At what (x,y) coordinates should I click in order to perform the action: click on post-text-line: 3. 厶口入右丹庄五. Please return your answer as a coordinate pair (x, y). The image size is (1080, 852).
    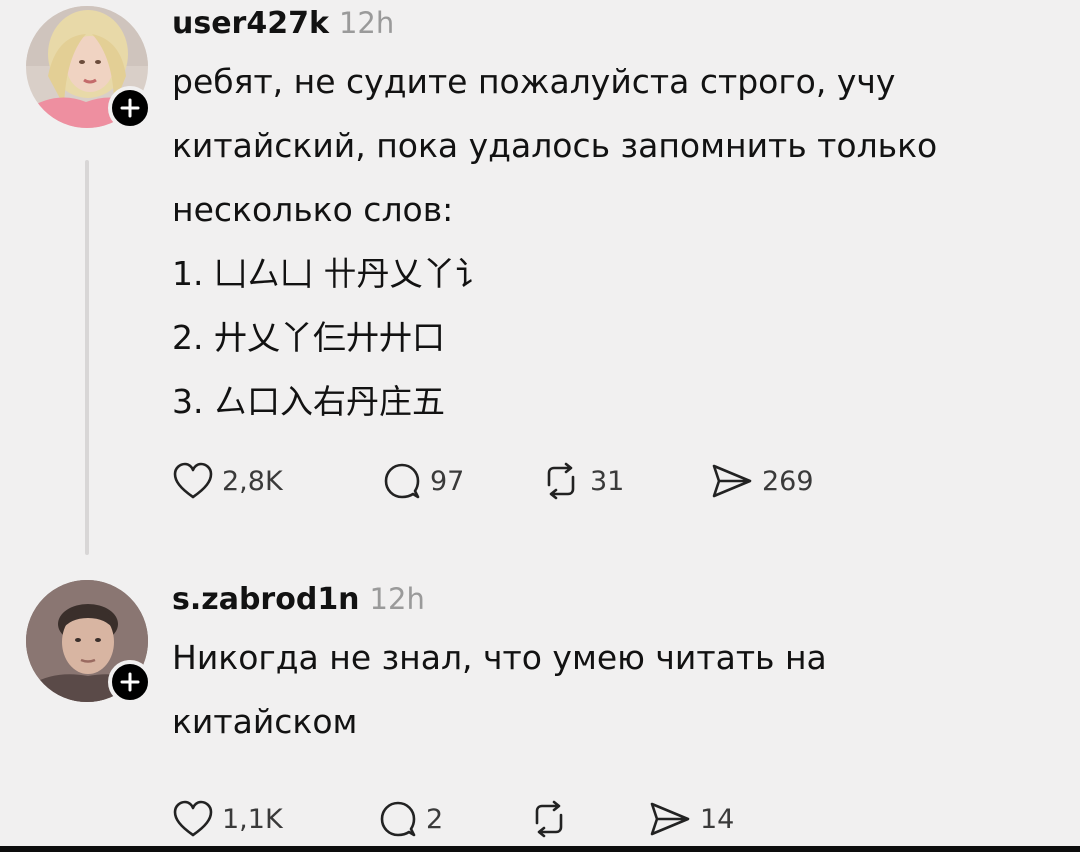
    Looking at the image, I should click on (308, 401).